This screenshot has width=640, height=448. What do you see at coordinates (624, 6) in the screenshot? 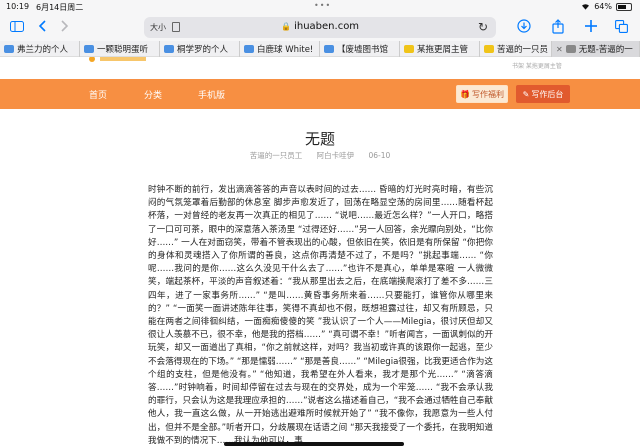
I see `battery-icon` at bounding box center [624, 6].